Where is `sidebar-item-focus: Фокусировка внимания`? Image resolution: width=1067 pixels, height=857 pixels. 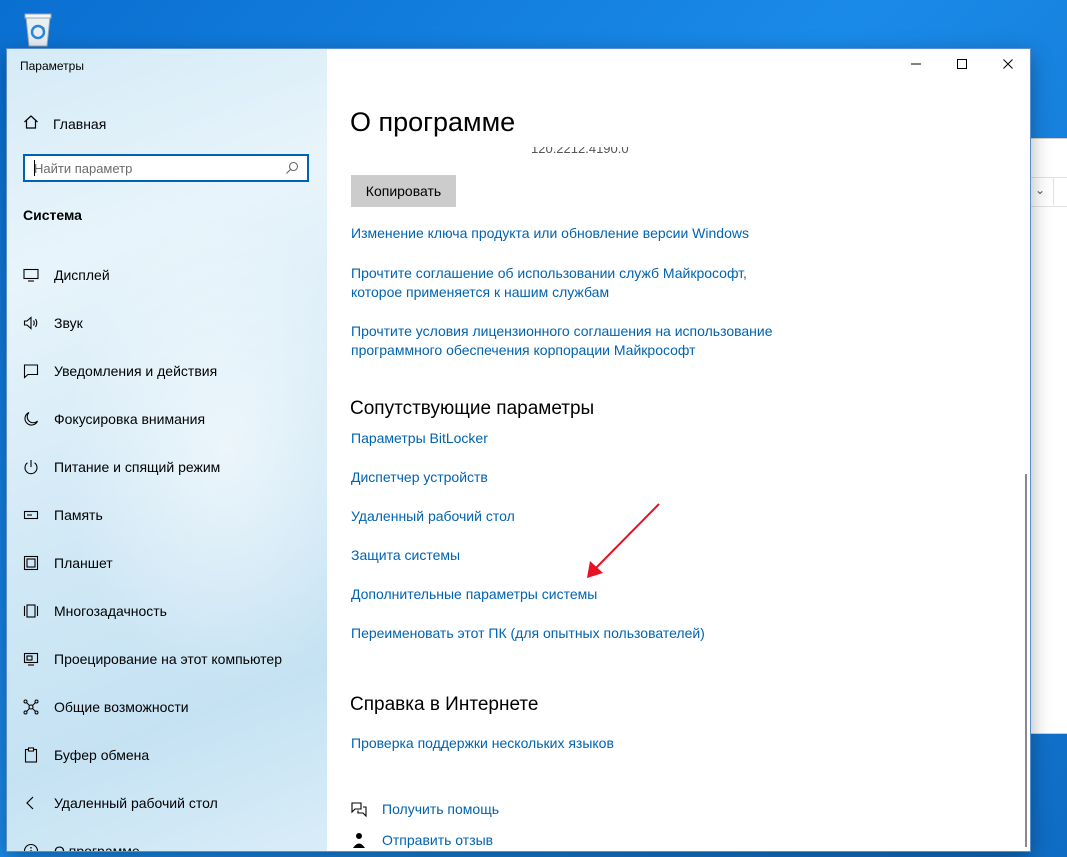
sidebar-item-focus: Фокусировка внимания is located at coordinates (167, 419).